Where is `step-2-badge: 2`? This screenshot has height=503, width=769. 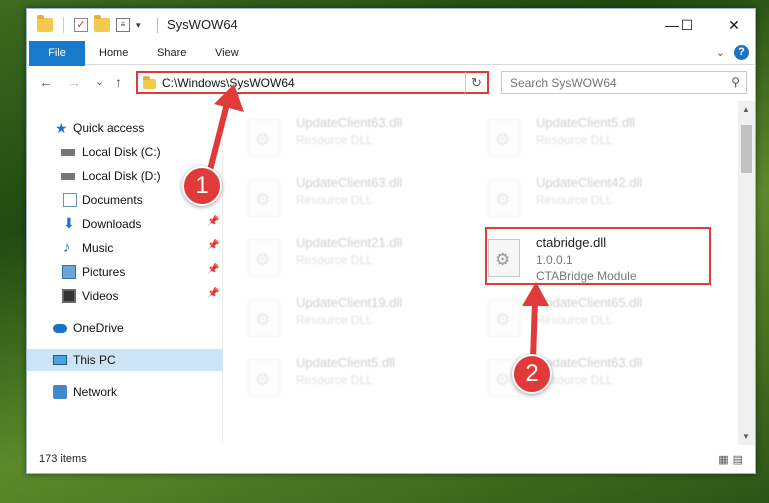
step-2-badge: 2 is located at coordinates (532, 374).